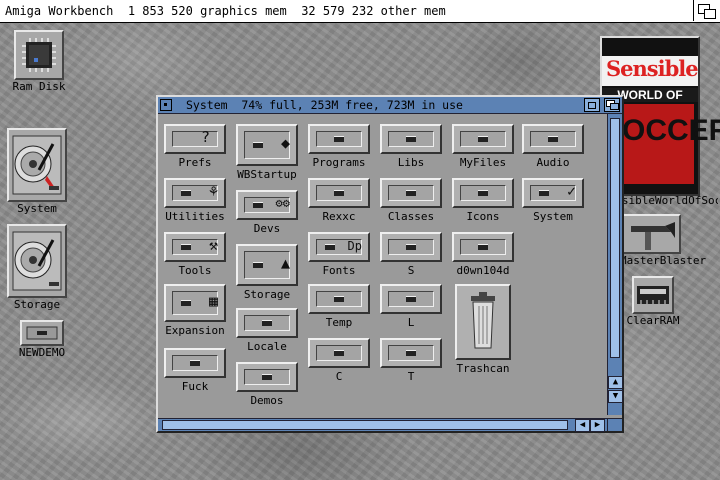 This screenshot has height=480, width=720. Describe the element at coordinates (267, 205) in the screenshot. I see `devs-icon: ⚙⚙` at that location.